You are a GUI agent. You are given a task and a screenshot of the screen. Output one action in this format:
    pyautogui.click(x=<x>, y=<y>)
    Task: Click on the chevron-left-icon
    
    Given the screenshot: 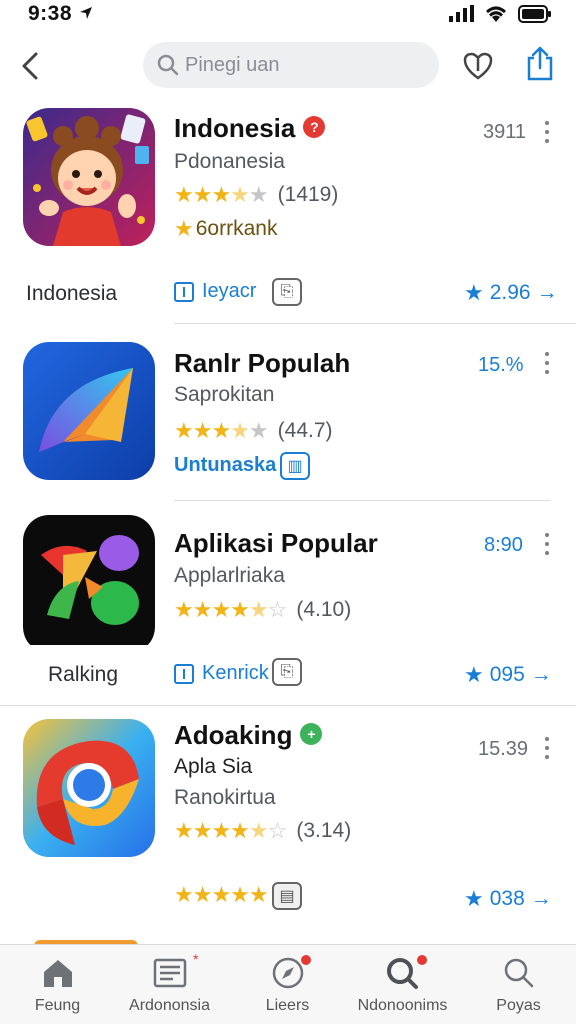 What is the action you would take?
    pyautogui.click(x=30, y=66)
    